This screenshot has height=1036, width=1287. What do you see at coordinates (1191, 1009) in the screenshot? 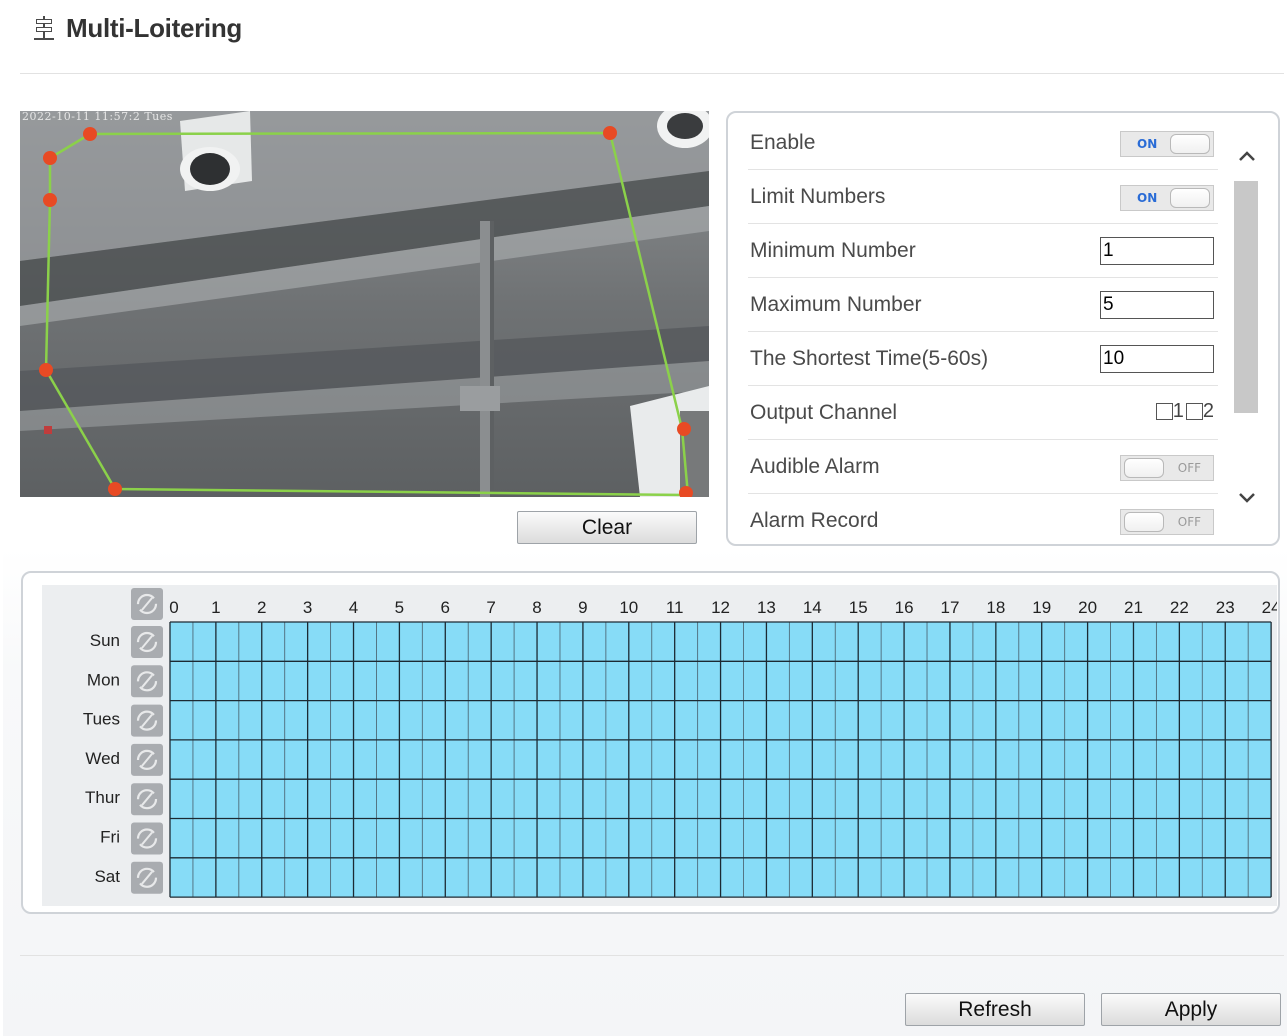
I see `apply-button: Apply` at bounding box center [1191, 1009].